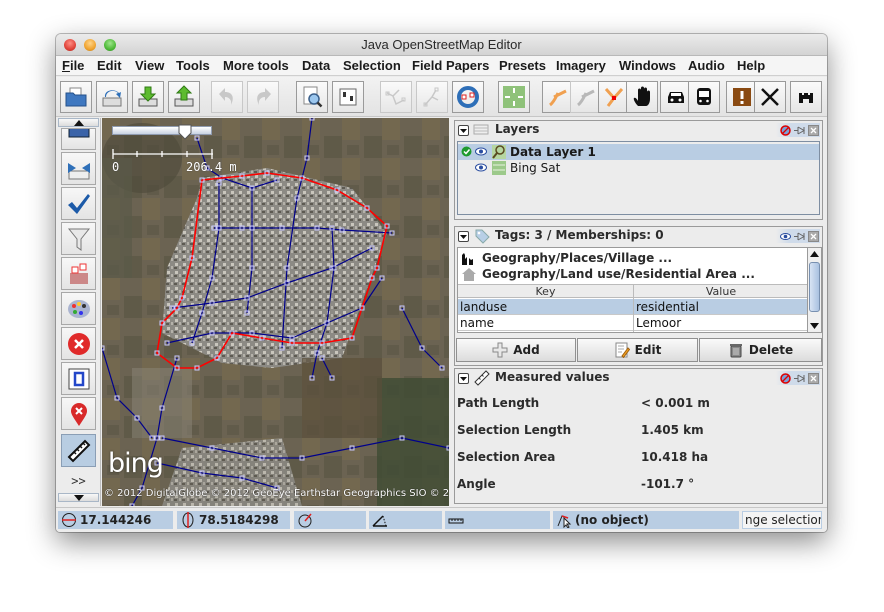  Describe the element at coordinates (466, 151) in the screenshot. I see `active-layer-check-icon` at that location.